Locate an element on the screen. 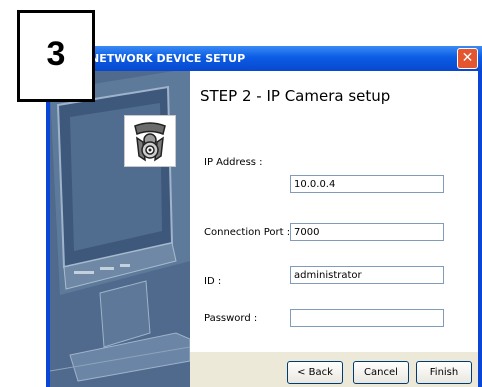 This screenshot has height=387, width=482. connection-port-field is located at coordinates (367, 232).